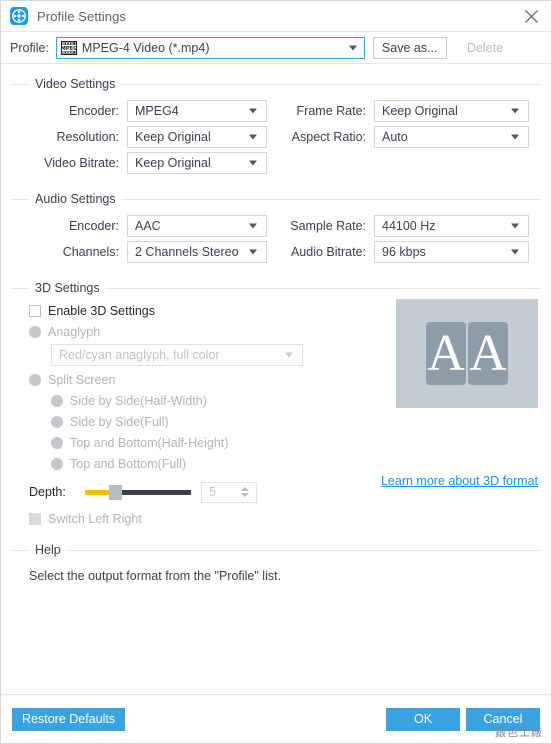 The width and height of the screenshot is (552, 744). I want to click on side-by-side-full-radio, so click(57, 421).